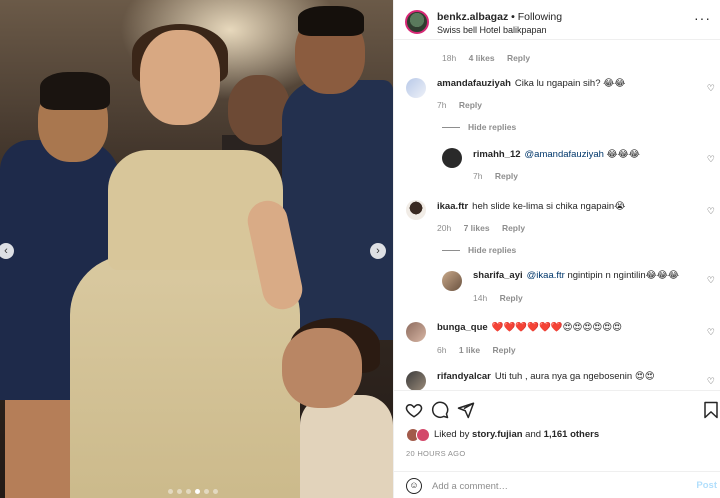  Describe the element at coordinates (482, 58) in the screenshot. I see `comment-likes: 4 likes` at that location.